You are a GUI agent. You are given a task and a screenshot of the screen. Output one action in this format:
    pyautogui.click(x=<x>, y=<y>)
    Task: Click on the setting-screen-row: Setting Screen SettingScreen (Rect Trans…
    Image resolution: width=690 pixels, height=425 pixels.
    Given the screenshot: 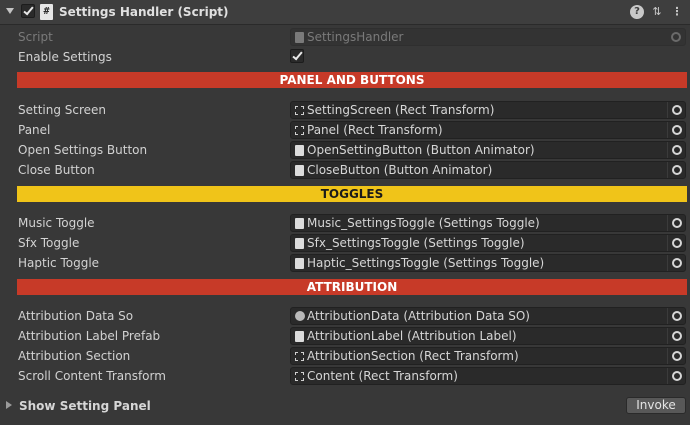 What is the action you would take?
    pyautogui.click(x=345, y=110)
    